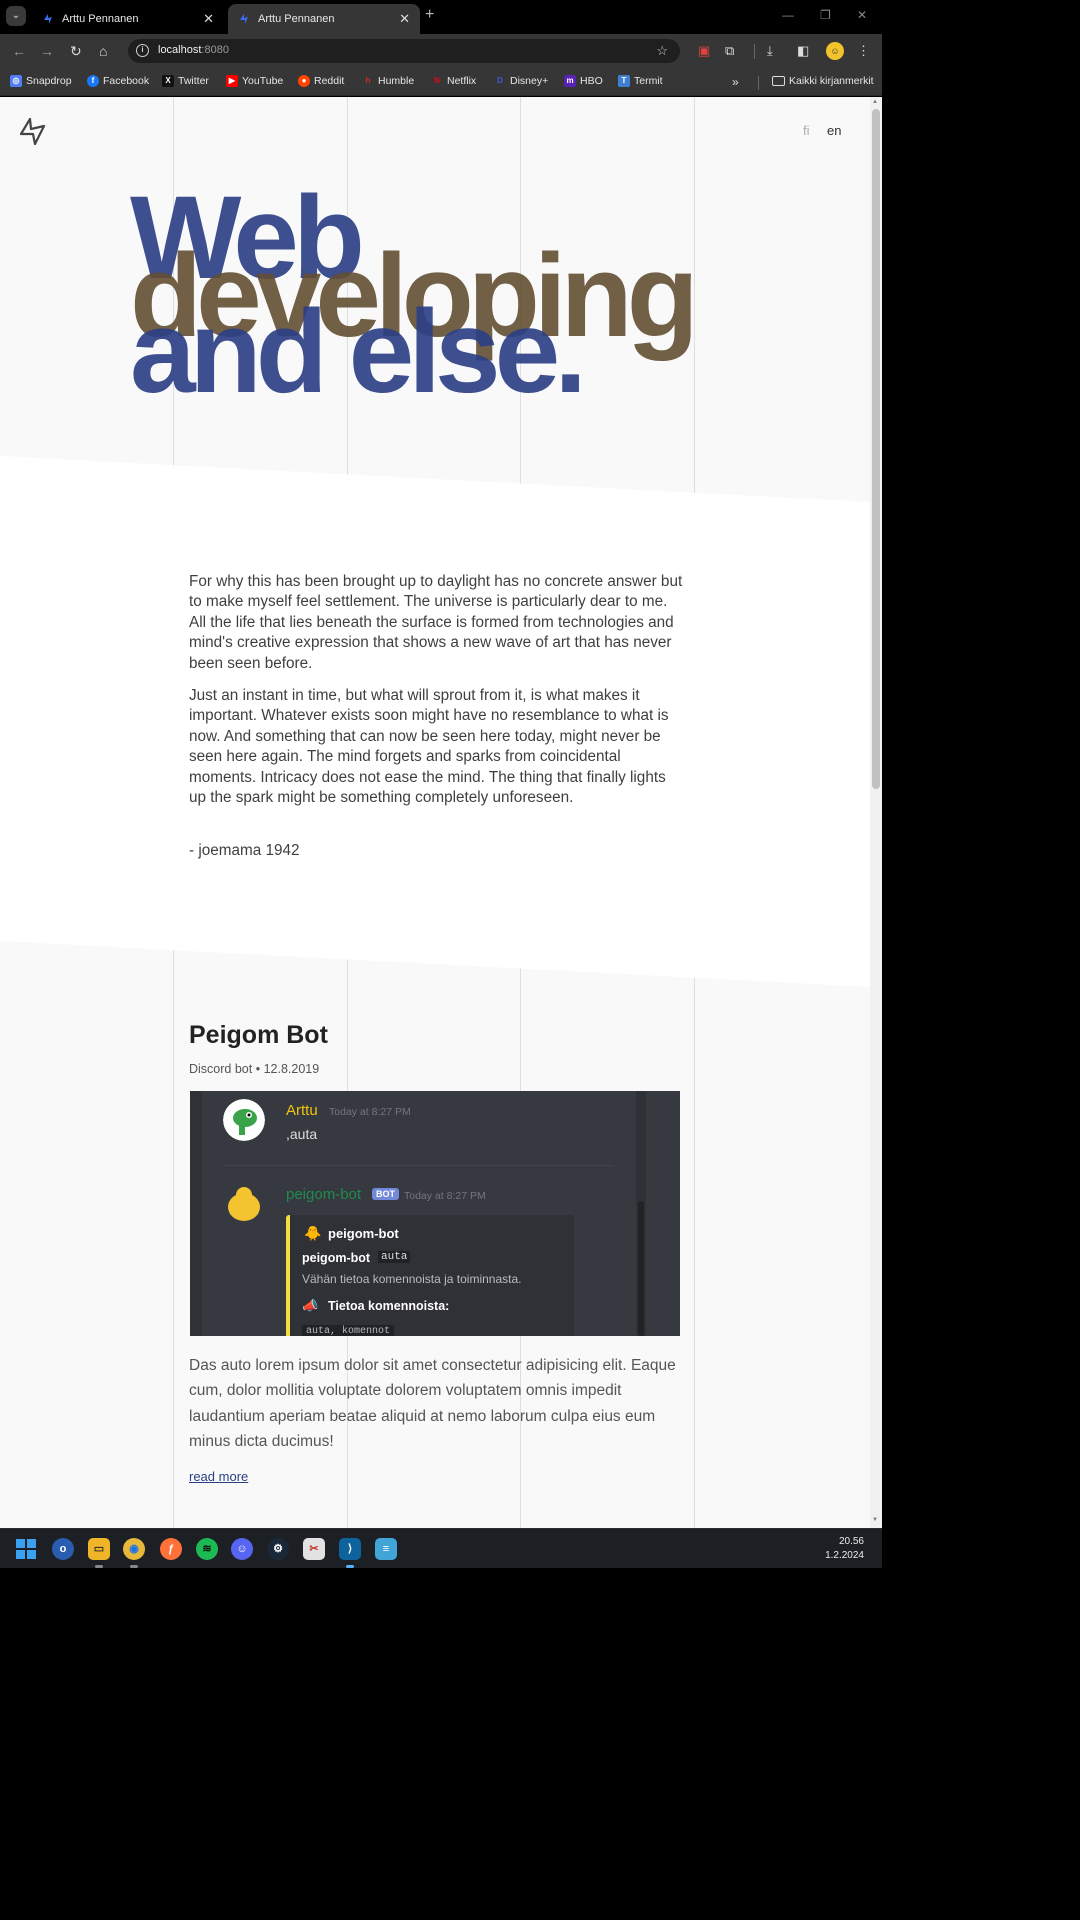 The width and height of the screenshot is (1080, 1920). What do you see at coordinates (26, 1549) in the screenshot?
I see `windows-start-icon` at bounding box center [26, 1549].